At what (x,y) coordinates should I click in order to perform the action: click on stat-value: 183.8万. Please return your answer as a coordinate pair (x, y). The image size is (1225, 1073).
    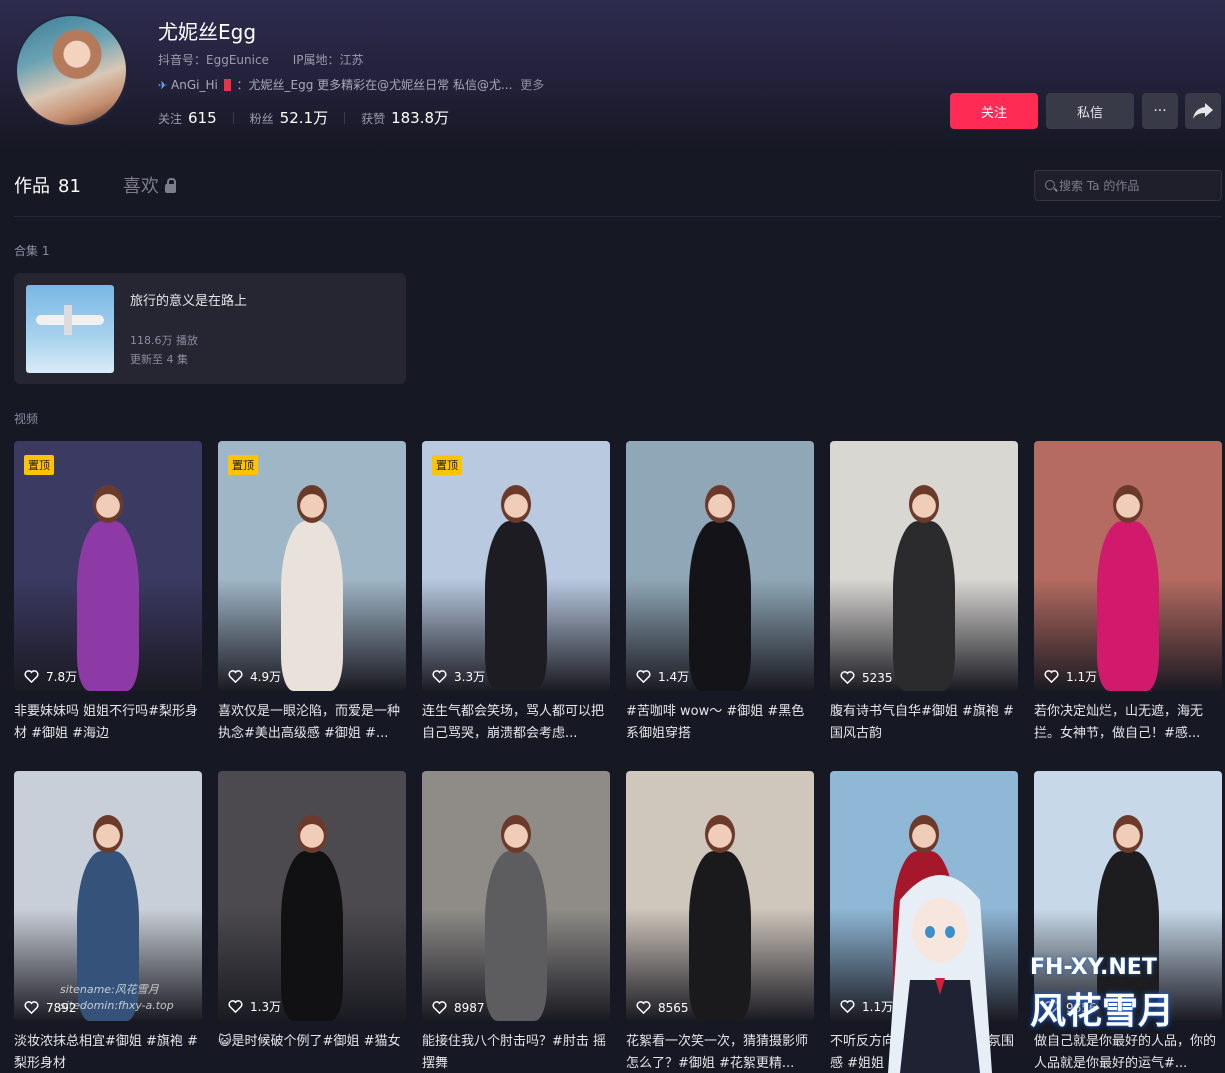
    Looking at the image, I should click on (420, 118).